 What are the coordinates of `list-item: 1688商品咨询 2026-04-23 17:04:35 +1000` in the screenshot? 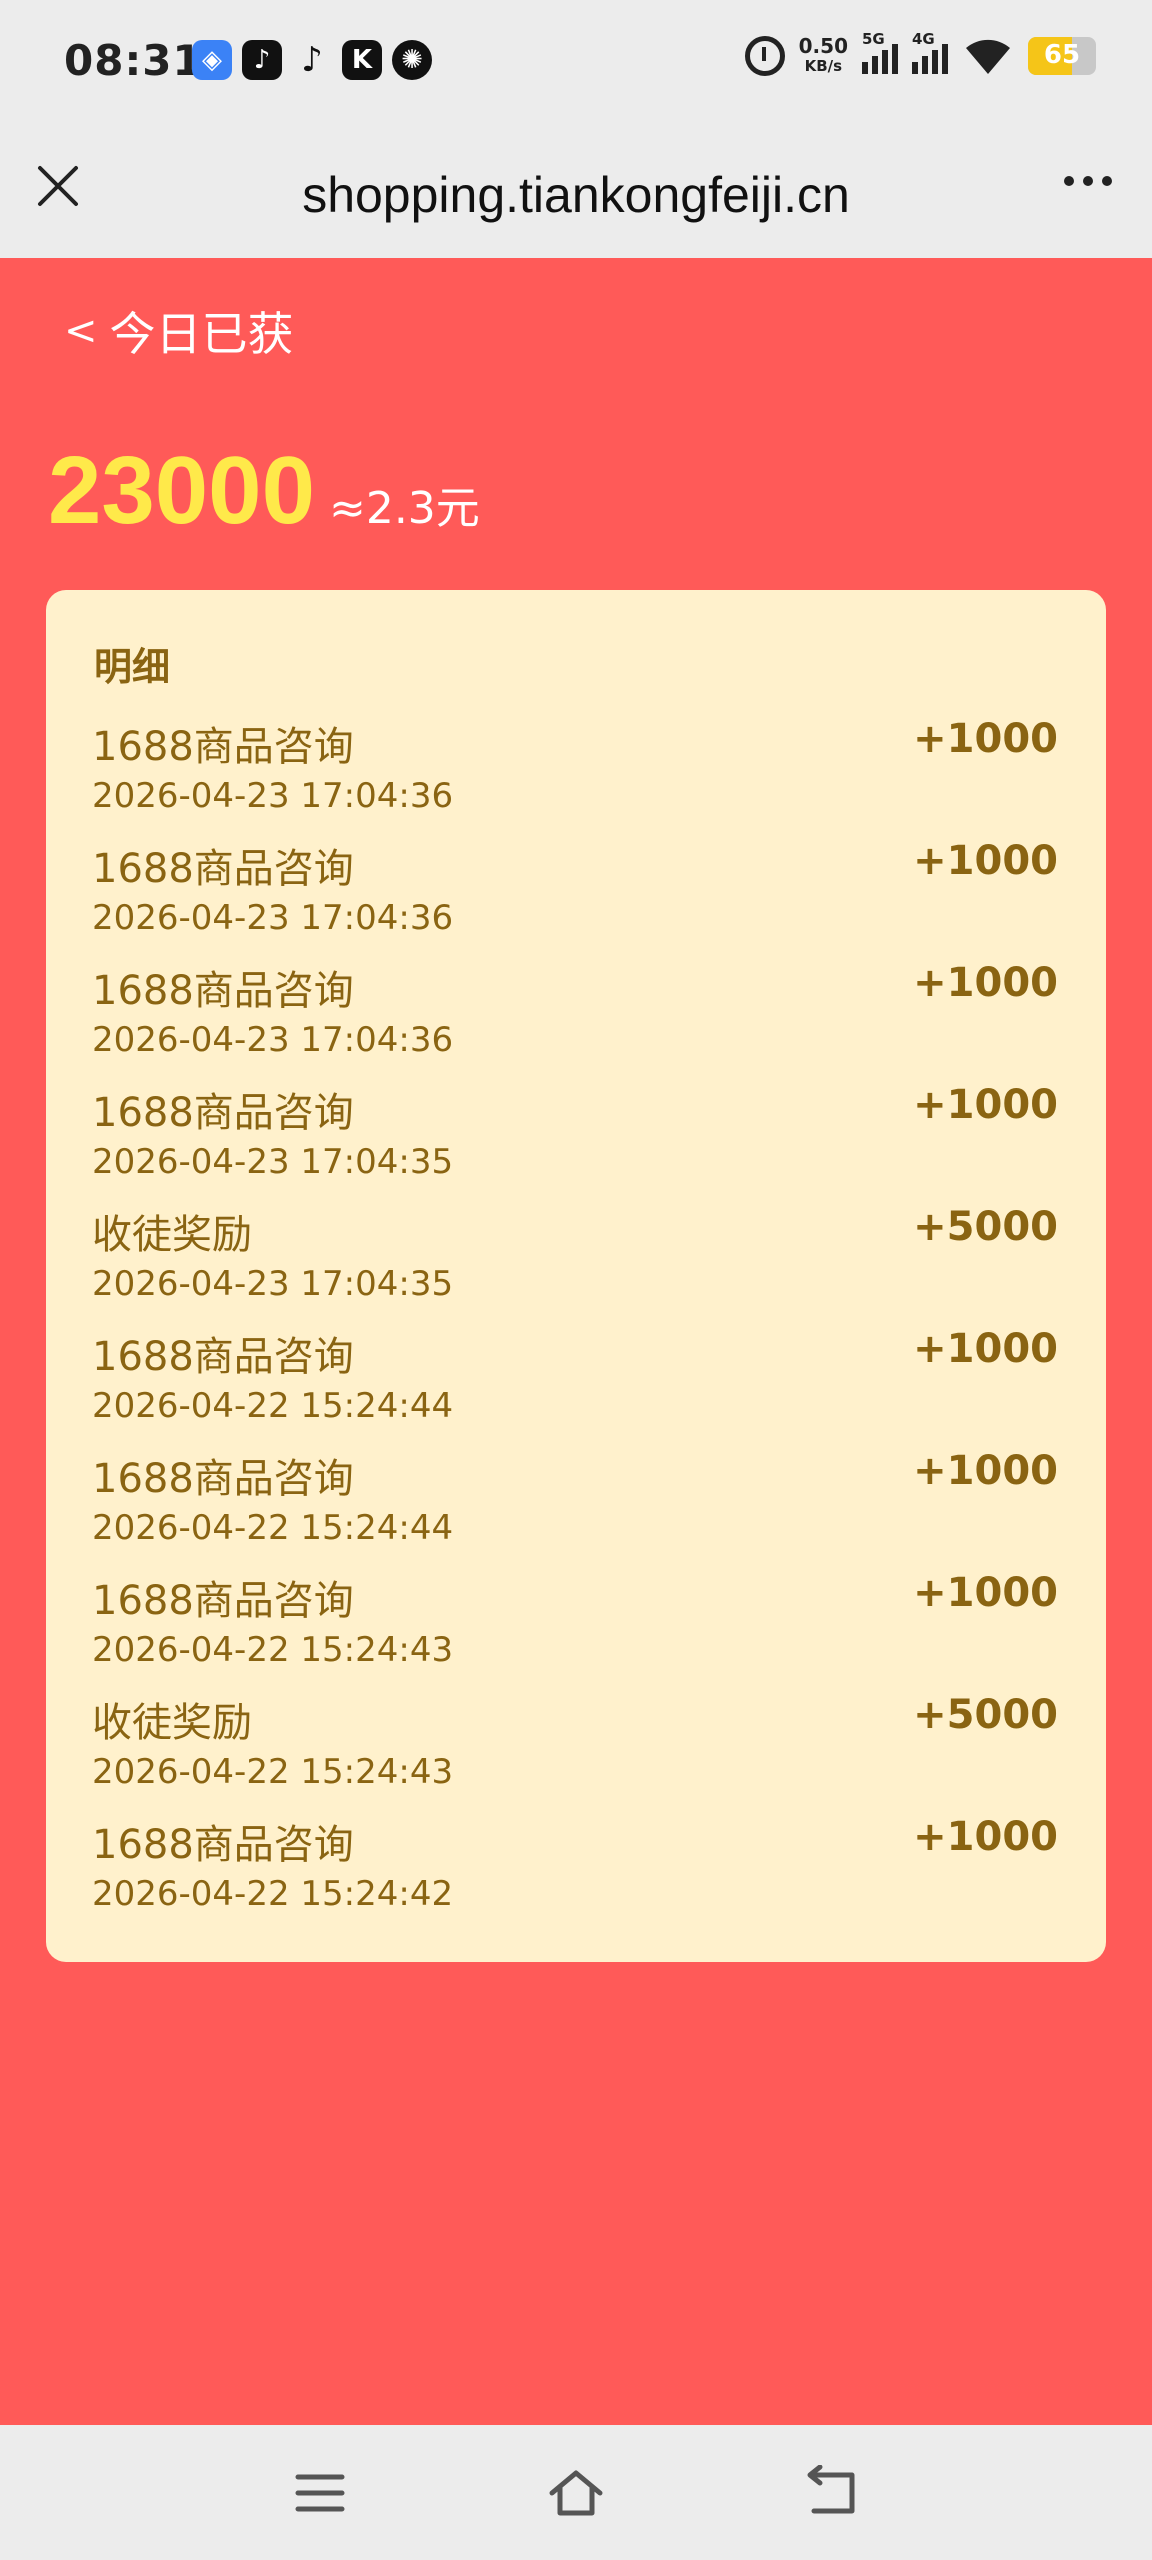 It's located at (575, 1141).